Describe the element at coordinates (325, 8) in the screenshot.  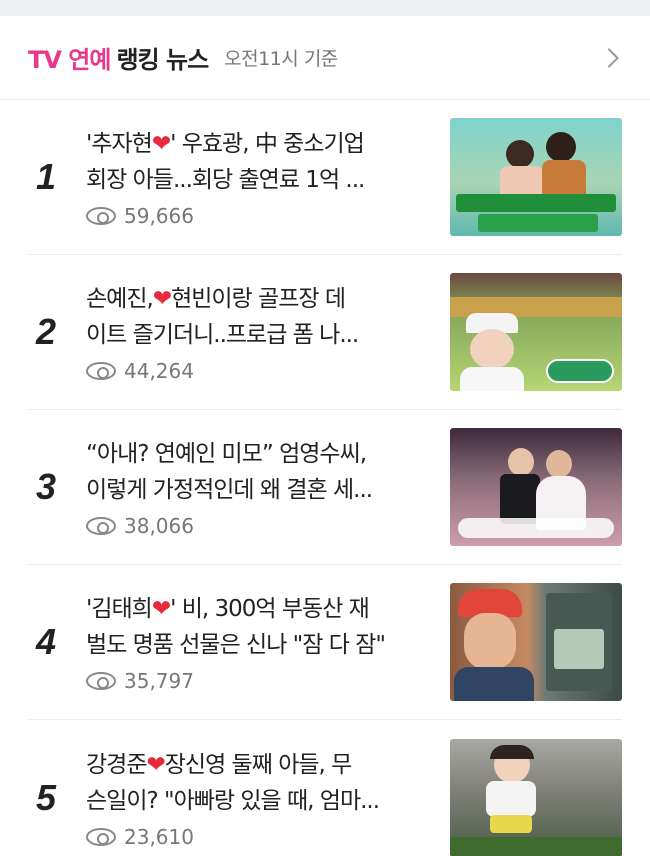
I see `top-band` at that location.